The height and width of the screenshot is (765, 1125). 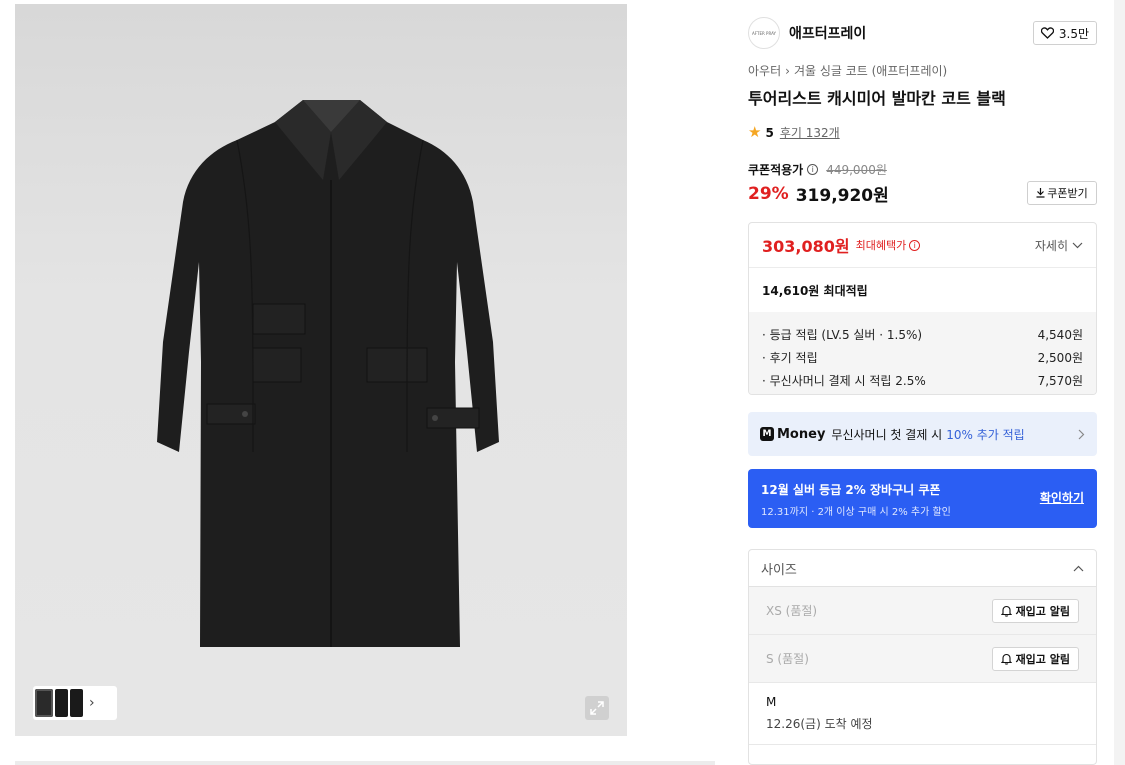 I want to click on price-row: 29% 319,920원, so click(x=818, y=194).